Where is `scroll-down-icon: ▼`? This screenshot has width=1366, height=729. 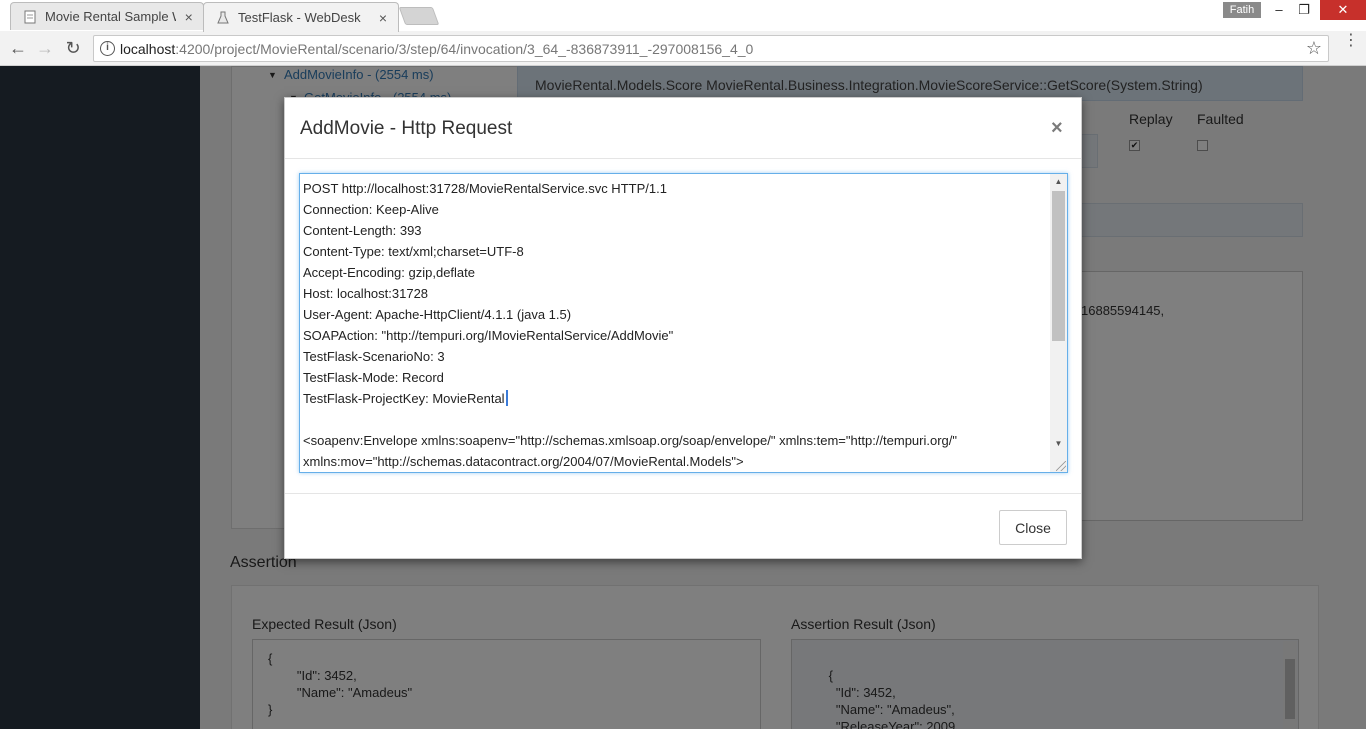
scroll-down-icon: ▼ is located at coordinates (1058, 444).